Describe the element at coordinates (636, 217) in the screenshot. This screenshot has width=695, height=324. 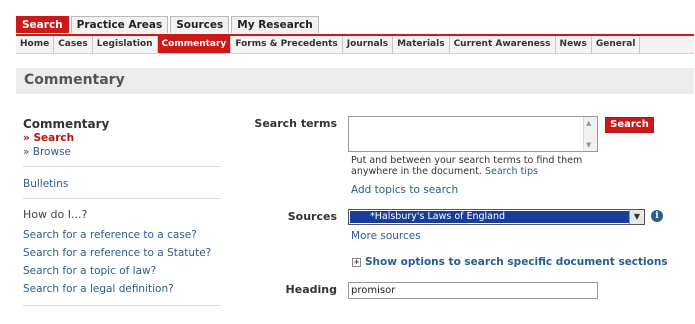
I see `chevron-down-icon: ▼` at that location.